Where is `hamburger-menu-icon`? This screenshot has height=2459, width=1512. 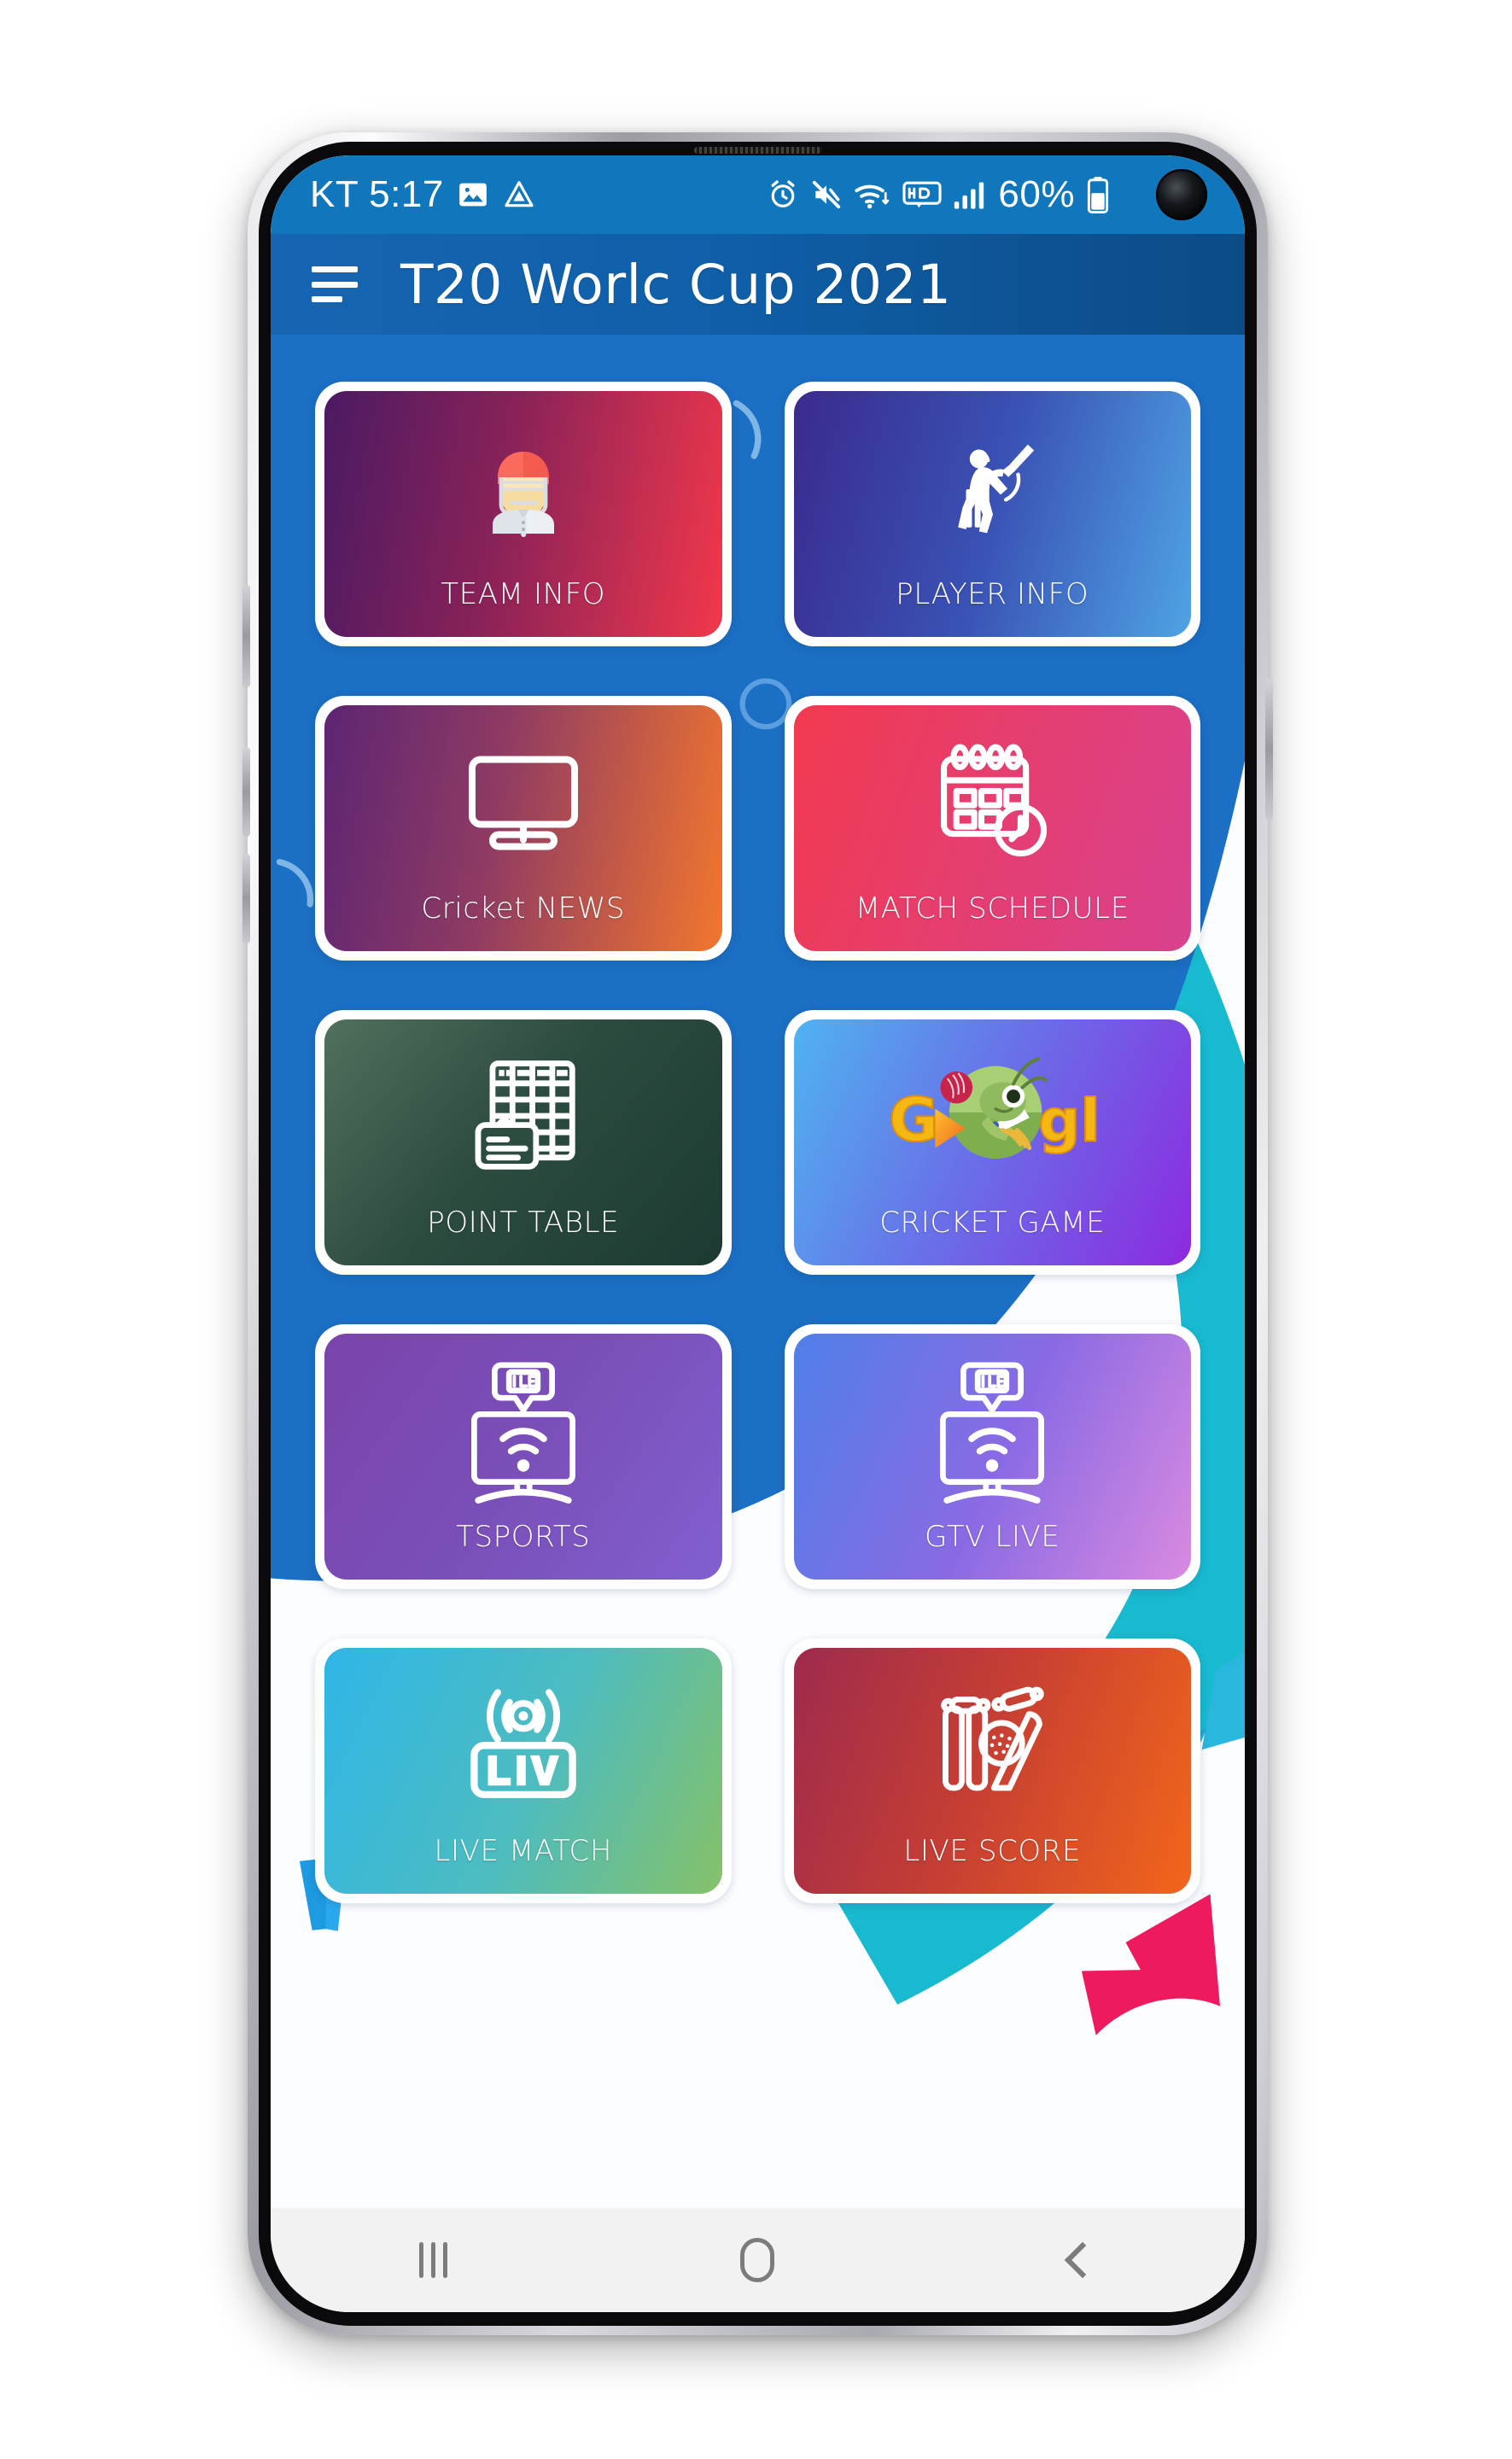 hamburger-menu-icon is located at coordinates (335, 284).